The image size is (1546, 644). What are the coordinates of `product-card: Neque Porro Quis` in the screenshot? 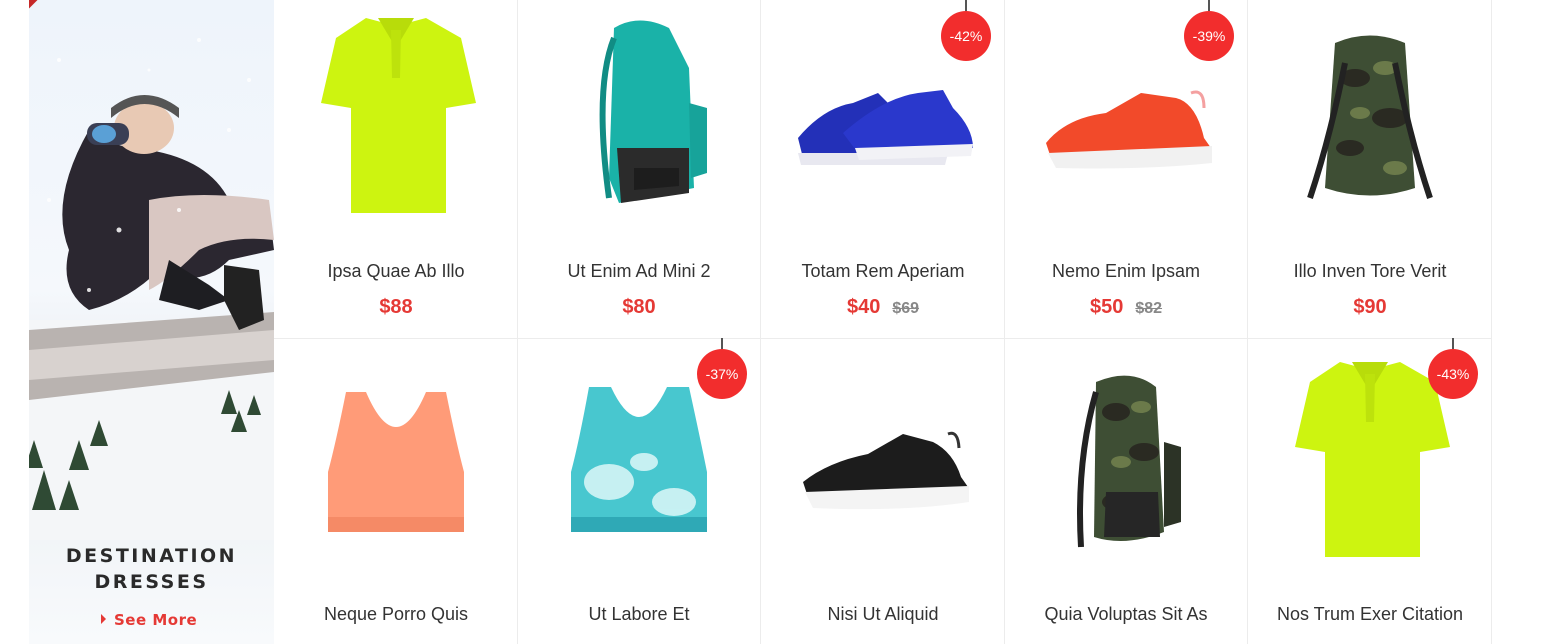 It's located at (396, 491).